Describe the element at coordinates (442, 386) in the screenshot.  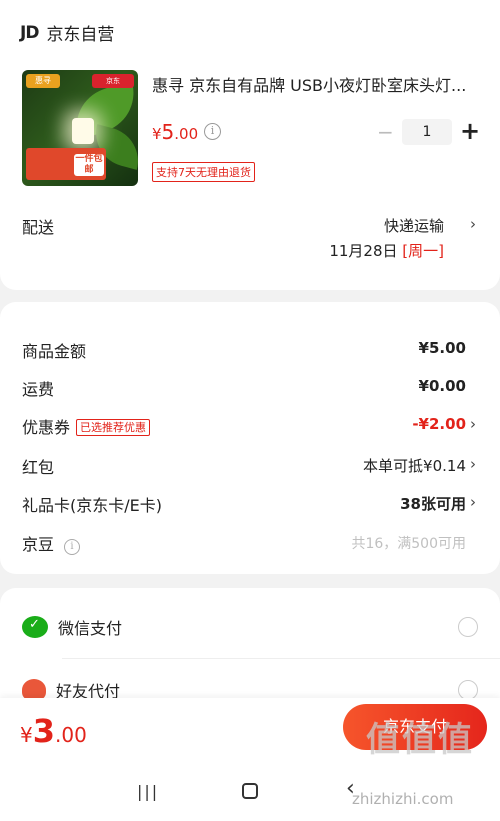
I see `shipping-value: ¥0.00` at that location.